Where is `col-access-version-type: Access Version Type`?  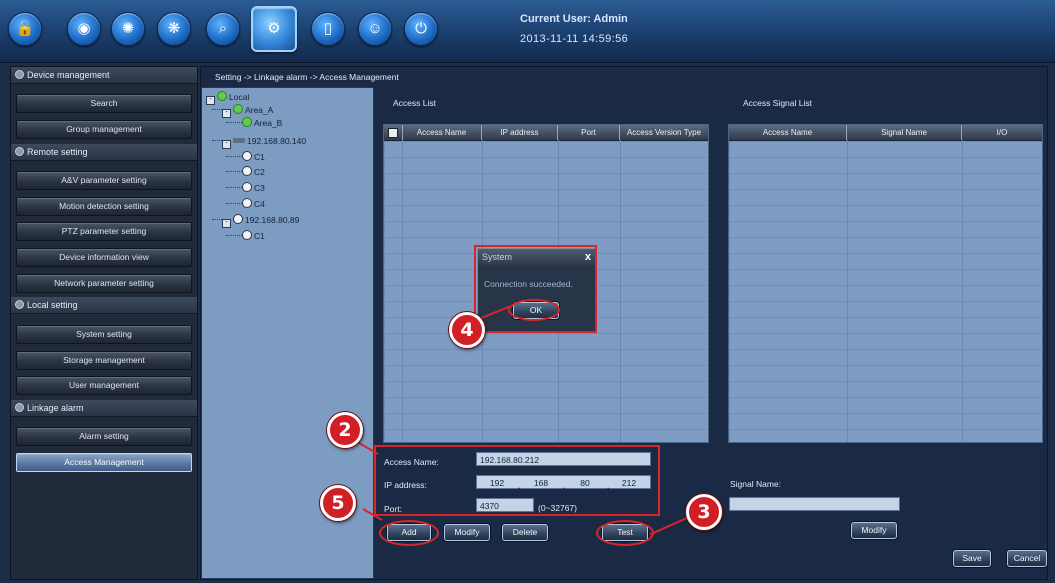 col-access-version-type: Access Version Type is located at coordinates (664, 132).